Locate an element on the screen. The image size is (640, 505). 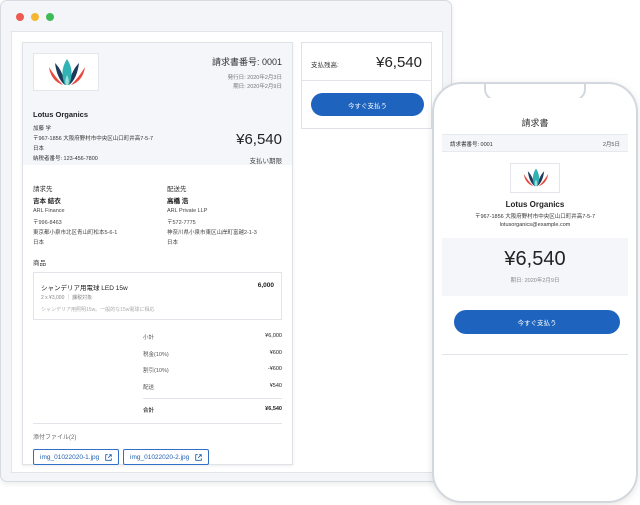
mobile-due-date: 期日: 2020年2月9日 is located at coordinates (535, 281).